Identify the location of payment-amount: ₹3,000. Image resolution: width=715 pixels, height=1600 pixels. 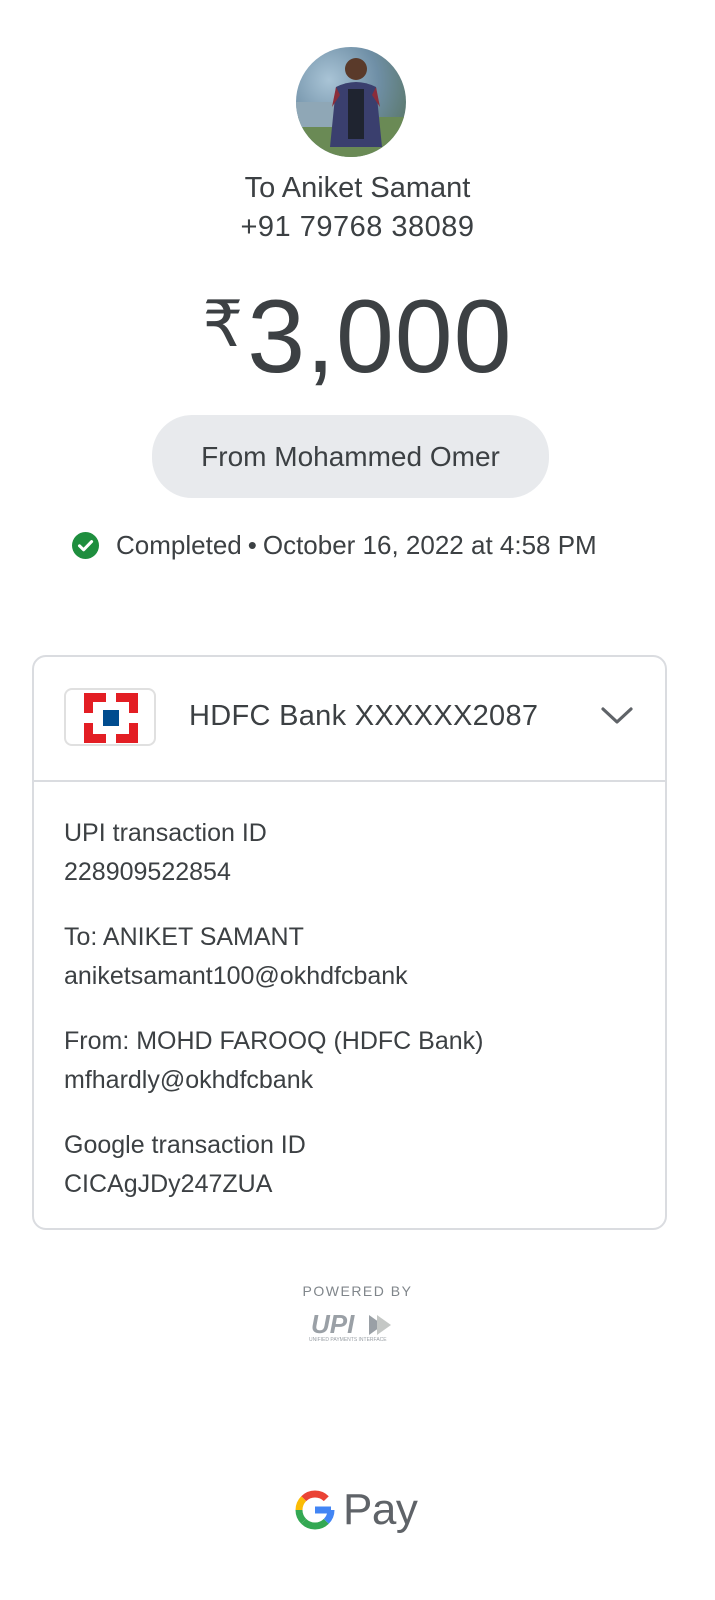
(357, 337).